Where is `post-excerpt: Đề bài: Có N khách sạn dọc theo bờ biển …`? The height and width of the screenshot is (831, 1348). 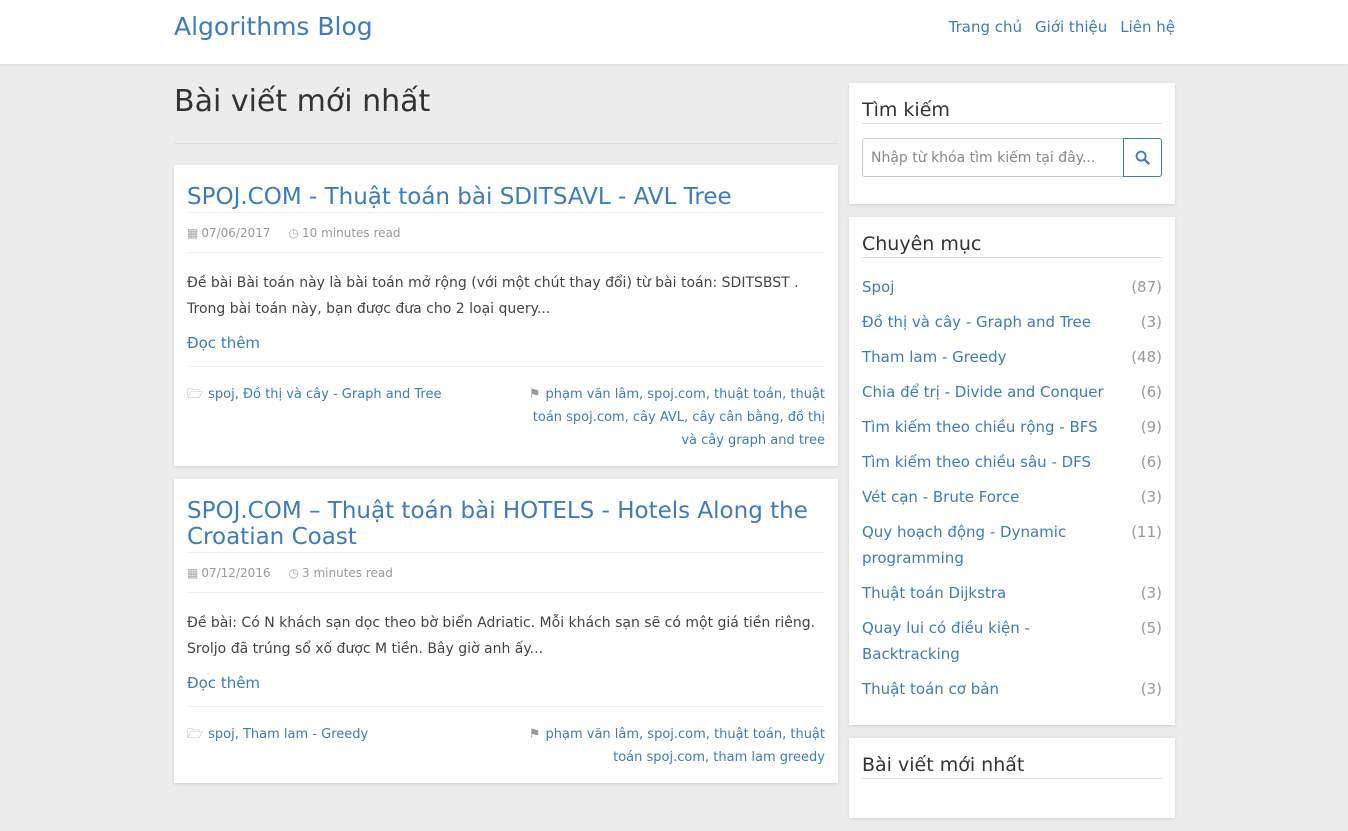 post-excerpt: Đề bài: Có N khách sạn dọc theo bờ biển … is located at coordinates (501, 636).